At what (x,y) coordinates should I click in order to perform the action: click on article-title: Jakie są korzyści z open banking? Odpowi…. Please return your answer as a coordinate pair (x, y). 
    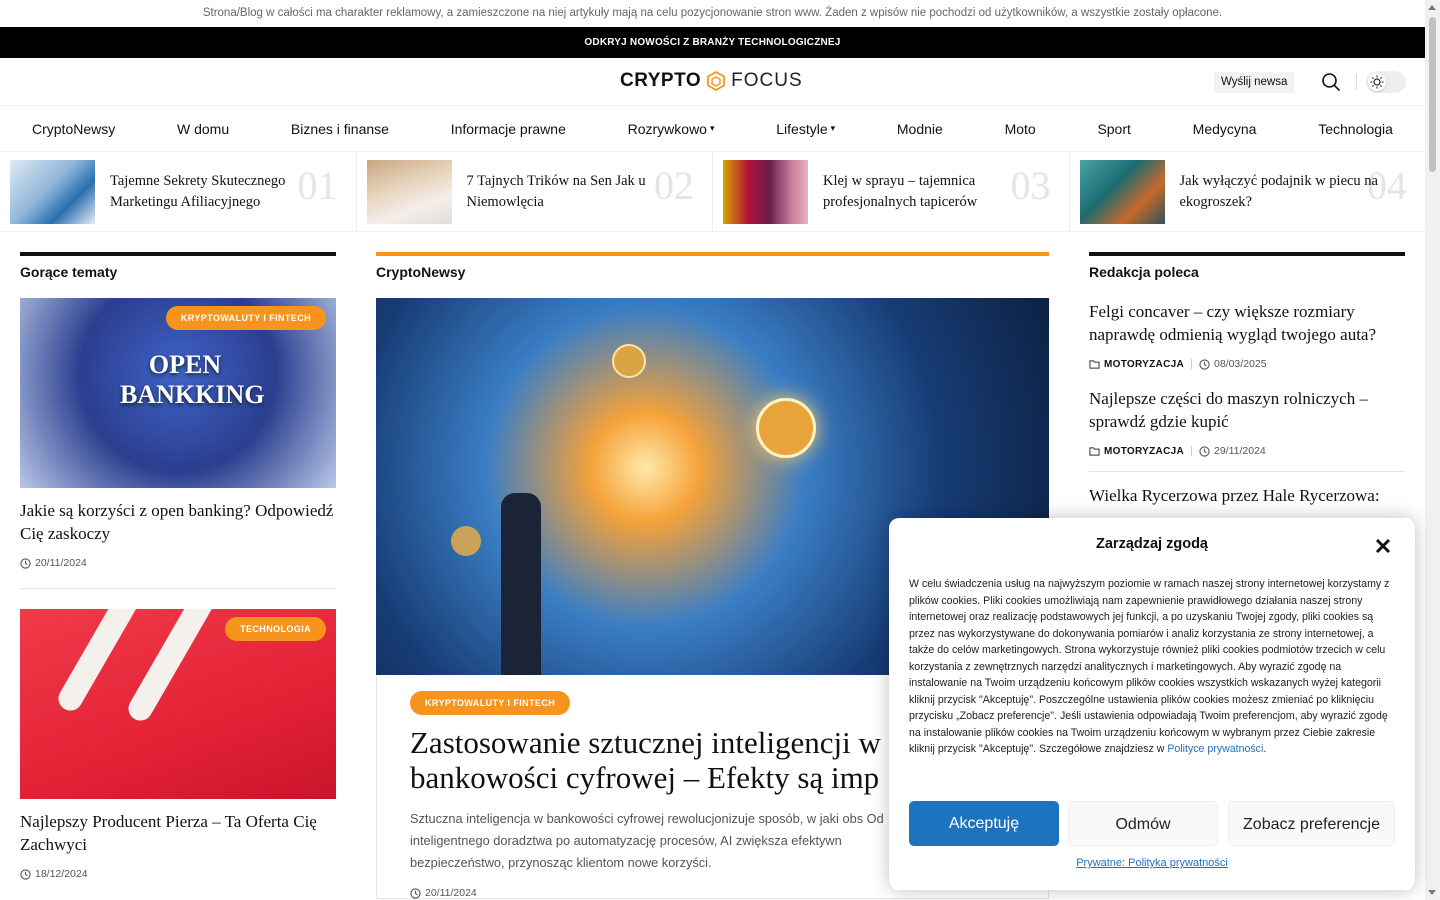
    Looking at the image, I should click on (178, 522).